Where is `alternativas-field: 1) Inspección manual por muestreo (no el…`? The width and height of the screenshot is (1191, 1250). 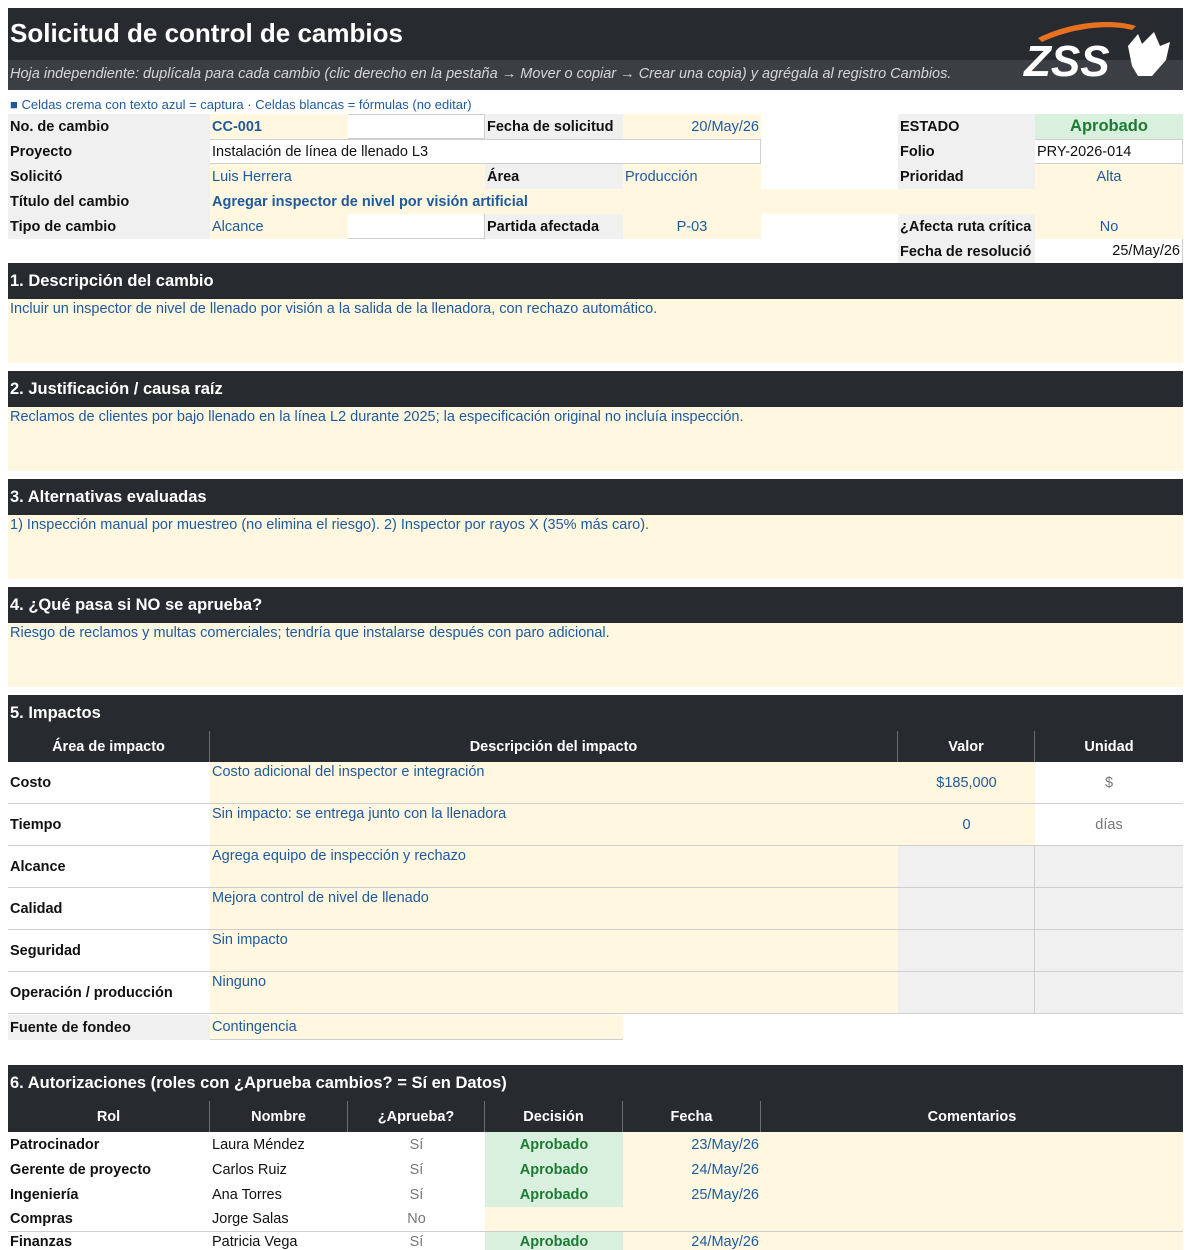 alternativas-field: 1) Inspección manual por muestreo (no el… is located at coordinates (595, 547).